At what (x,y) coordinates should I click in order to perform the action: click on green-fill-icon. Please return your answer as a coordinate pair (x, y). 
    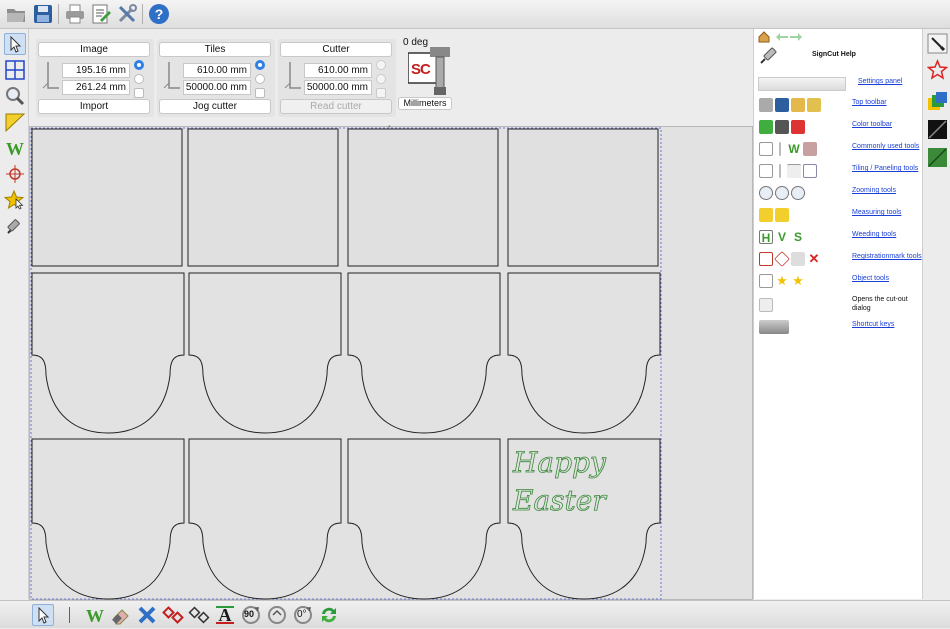
    Looking at the image, I should click on (937, 157).